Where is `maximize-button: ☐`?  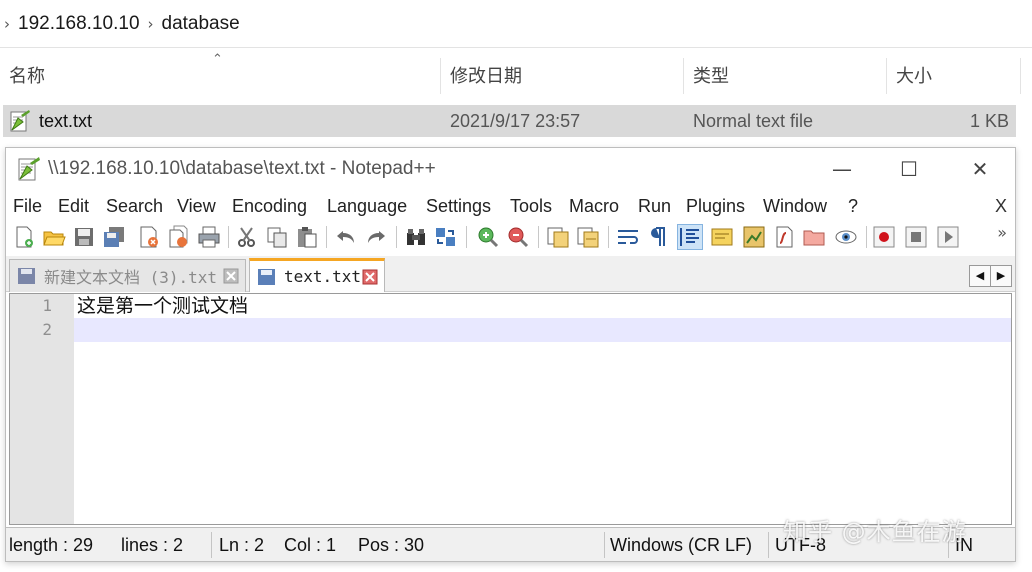
maximize-button: ☐ is located at coordinates (909, 169).